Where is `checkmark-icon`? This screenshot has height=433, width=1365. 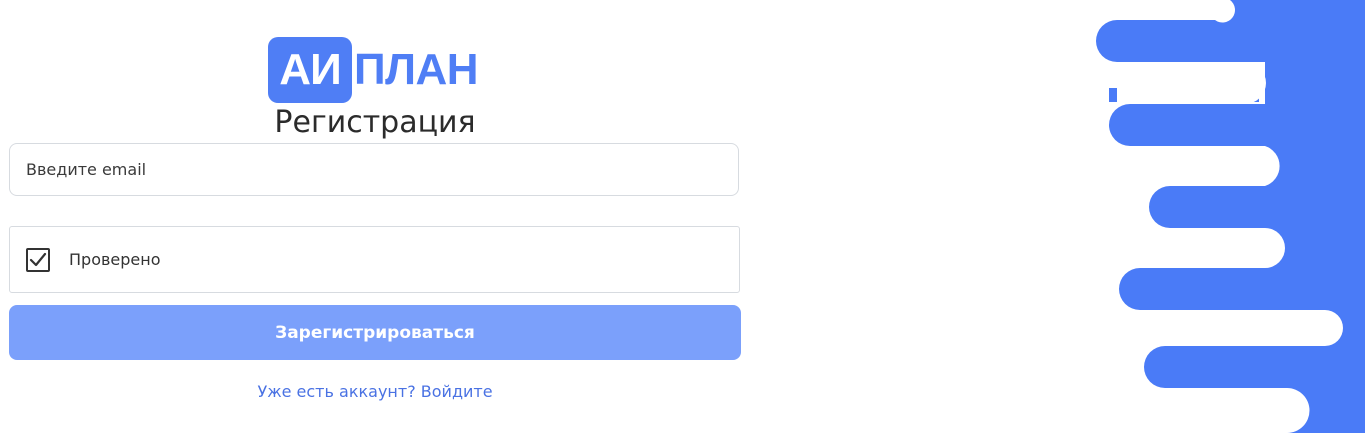
checkmark-icon is located at coordinates (38, 259).